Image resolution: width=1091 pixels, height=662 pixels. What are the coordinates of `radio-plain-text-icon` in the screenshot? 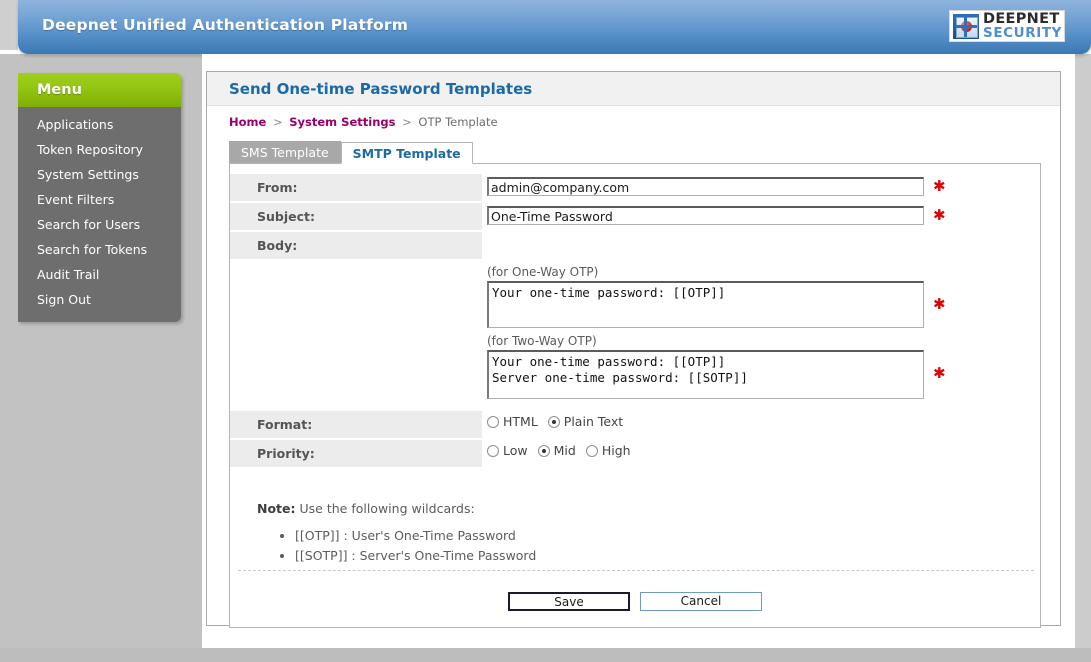 It's located at (553, 421).